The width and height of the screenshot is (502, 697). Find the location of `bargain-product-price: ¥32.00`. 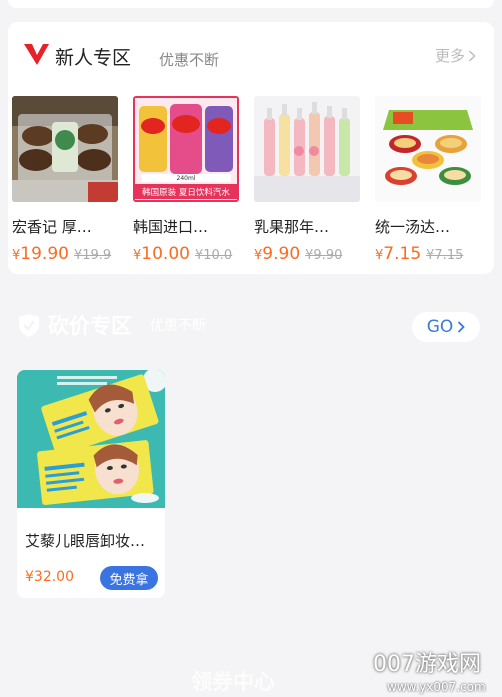

bargain-product-price: ¥32.00 is located at coordinates (49, 577).